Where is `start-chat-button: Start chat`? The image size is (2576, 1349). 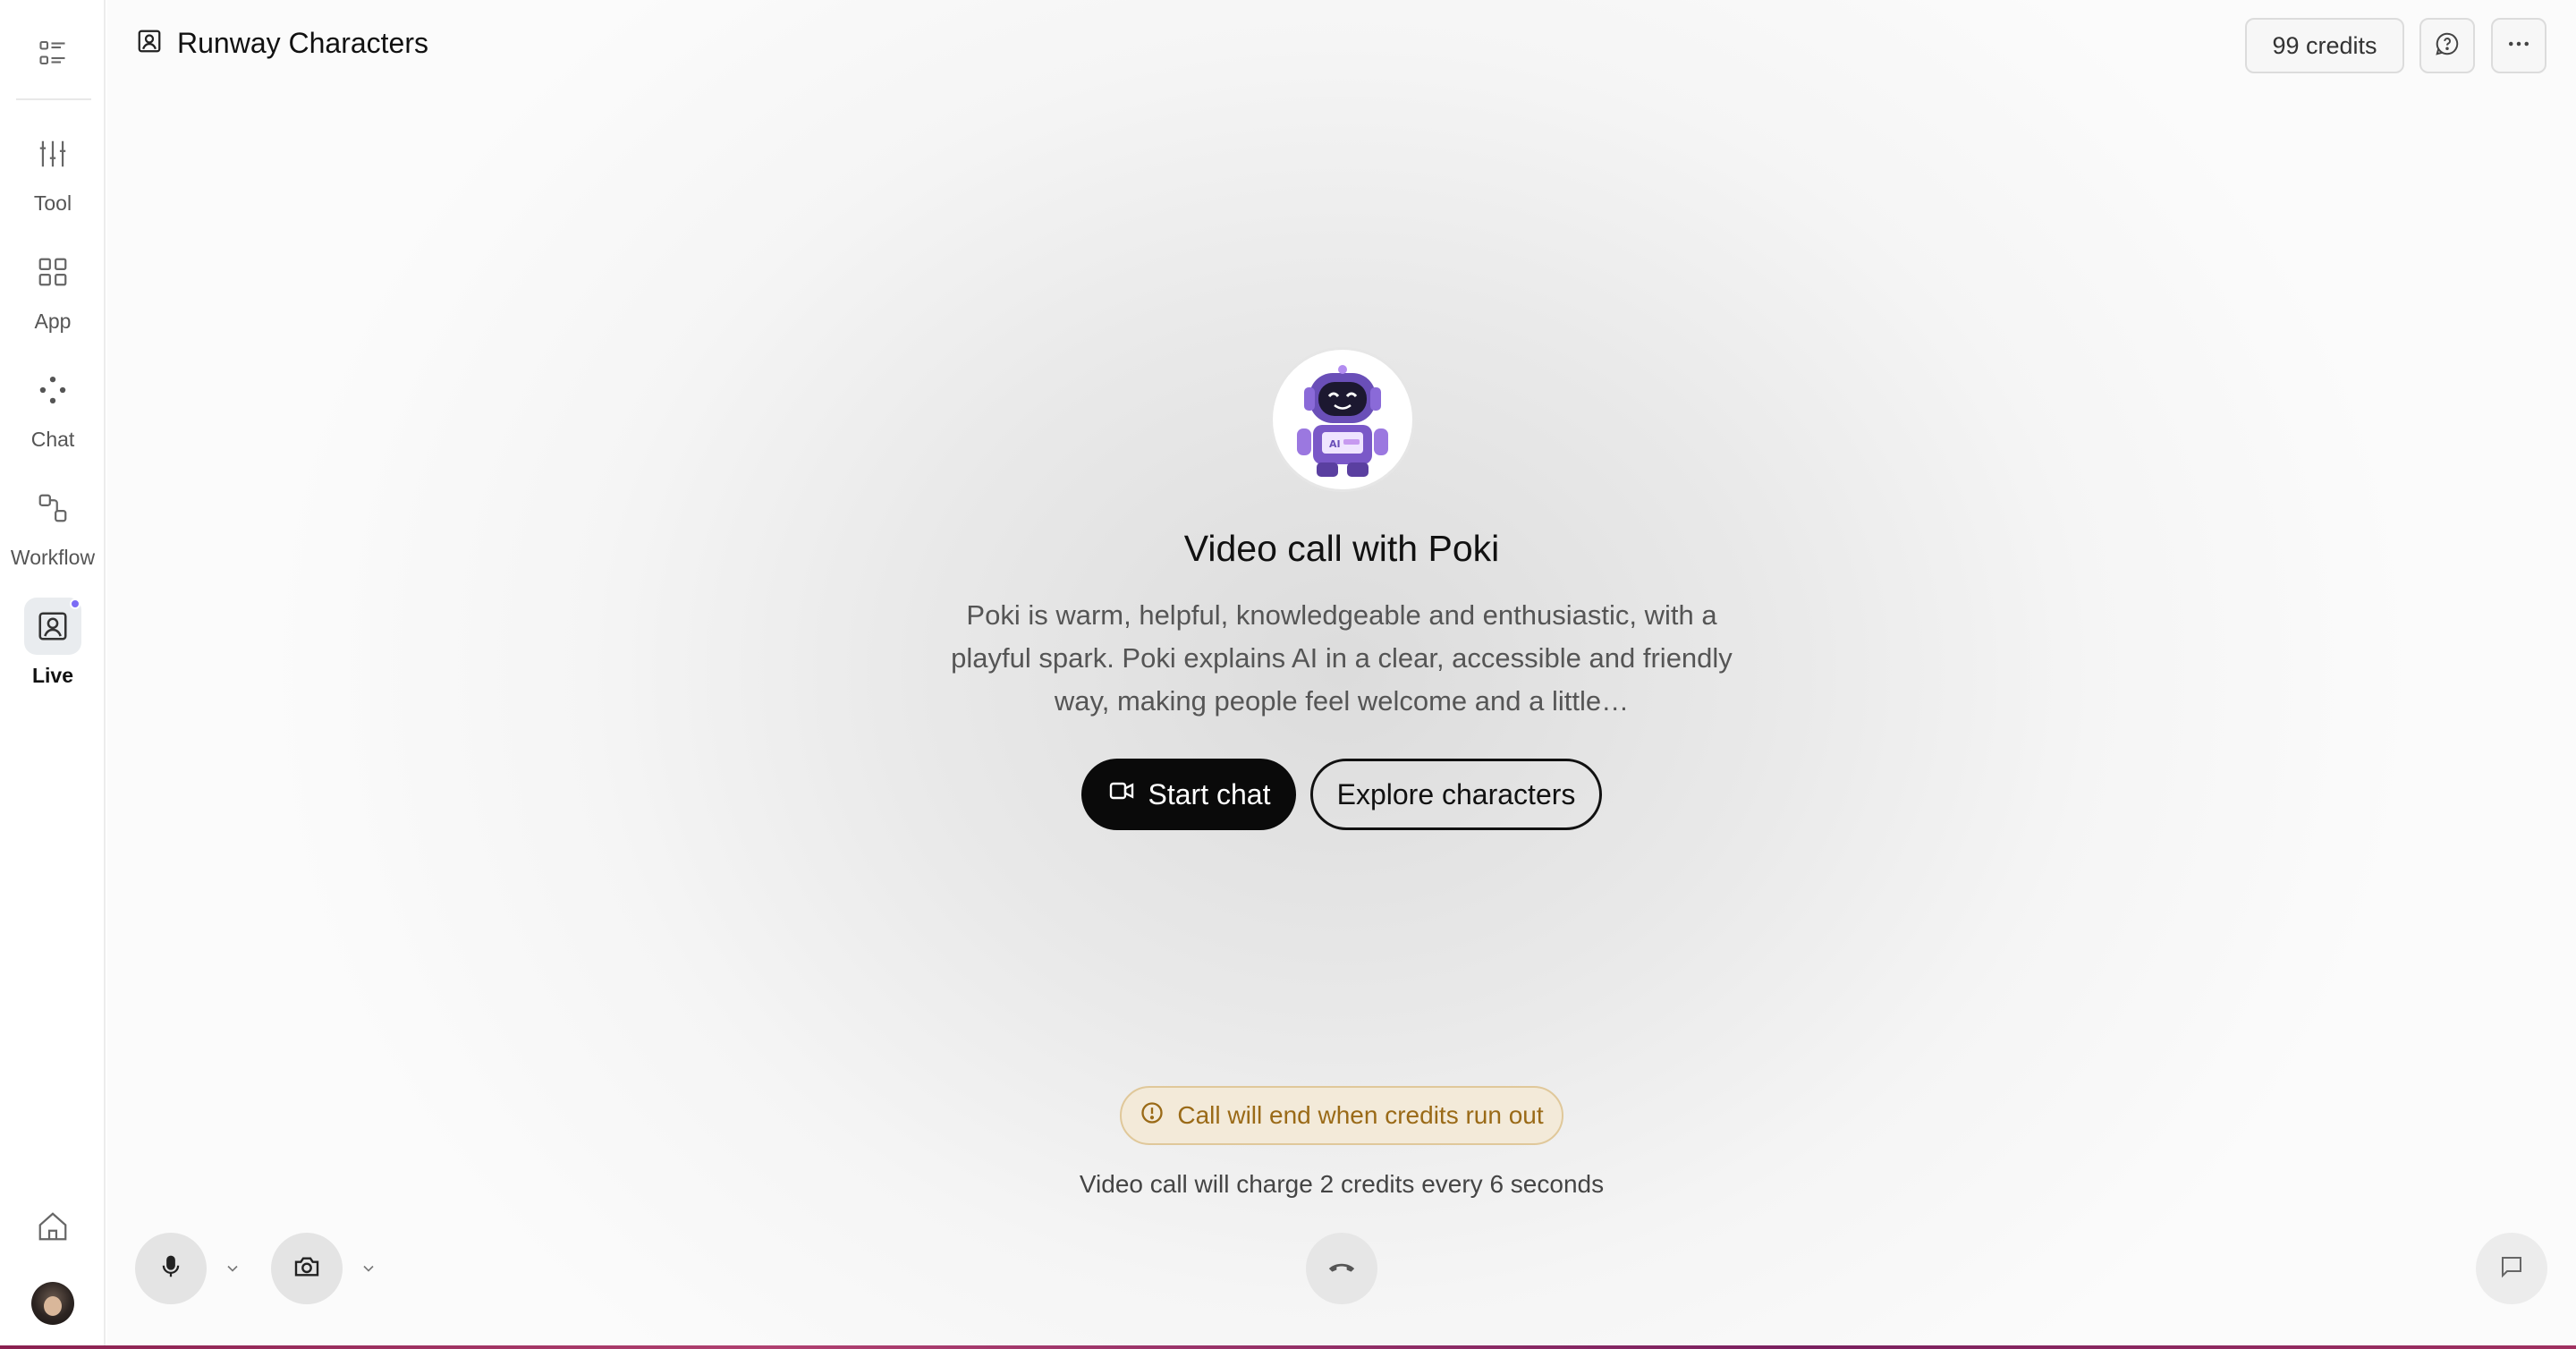
start-chat-button: Start chat is located at coordinates (1188, 794).